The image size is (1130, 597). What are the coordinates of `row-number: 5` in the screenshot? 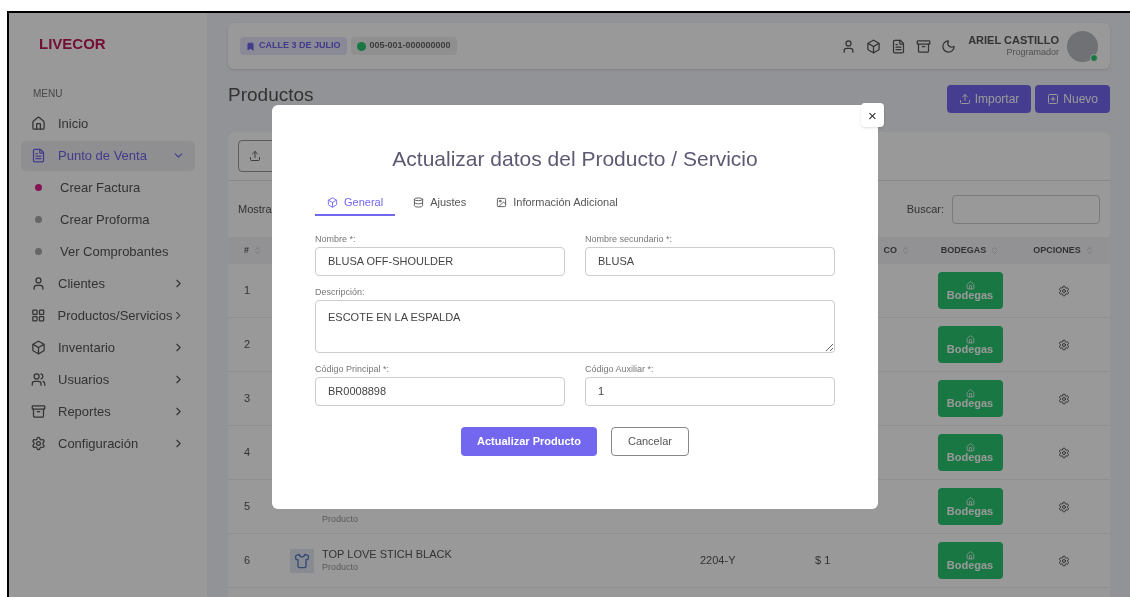 It's located at (247, 507).